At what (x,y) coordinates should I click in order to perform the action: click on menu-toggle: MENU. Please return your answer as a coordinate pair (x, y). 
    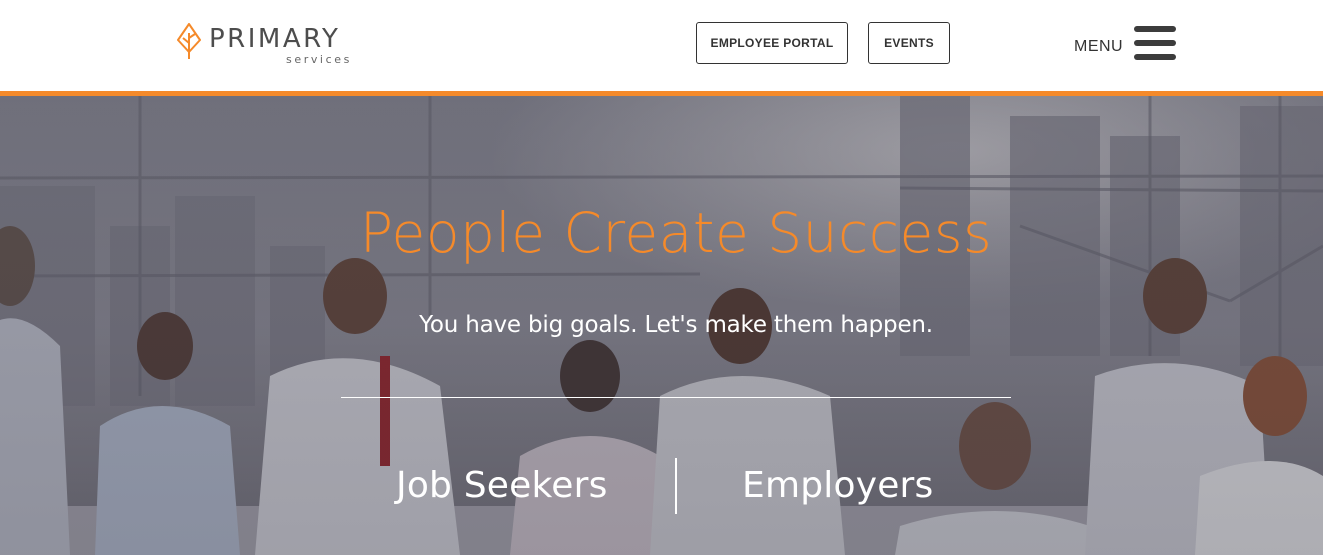
    Looking at the image, I should click on (1126, 44).